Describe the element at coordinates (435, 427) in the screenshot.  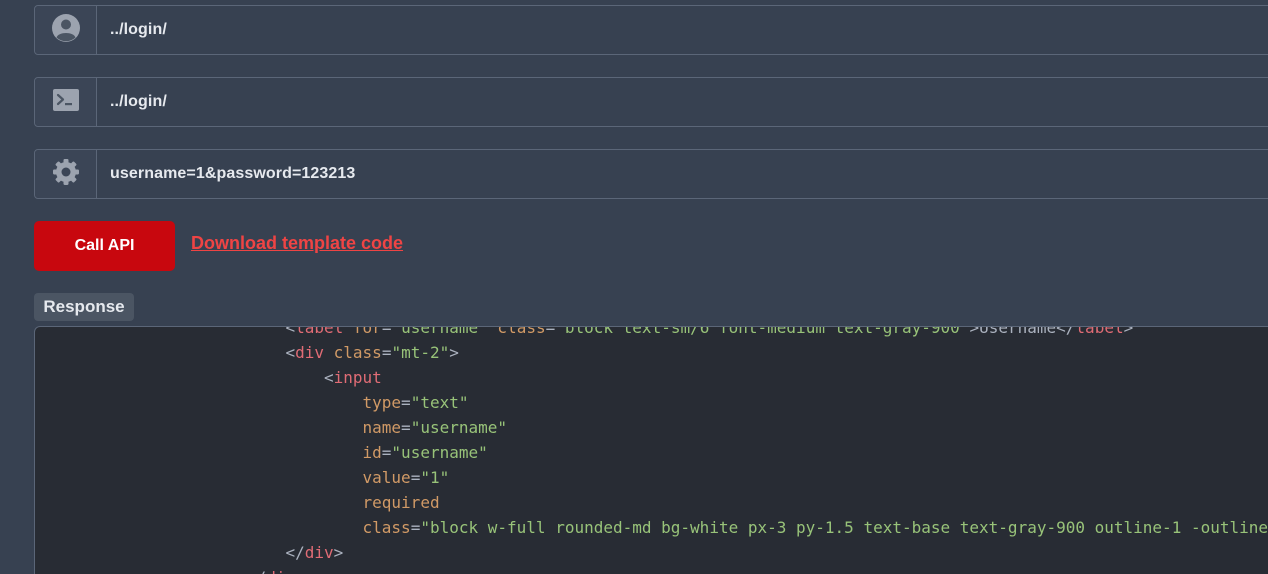
I see `code-line: name="username"` at that location.